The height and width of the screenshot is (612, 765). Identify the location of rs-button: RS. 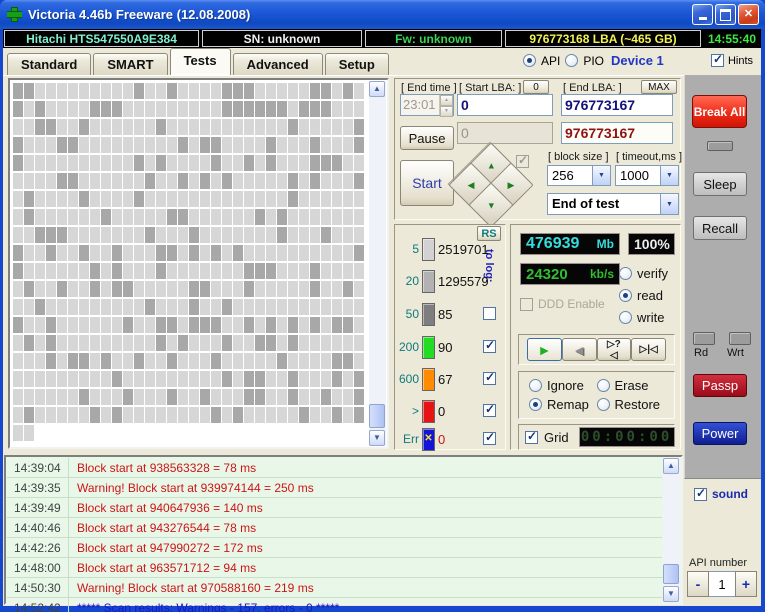
(489, 233).